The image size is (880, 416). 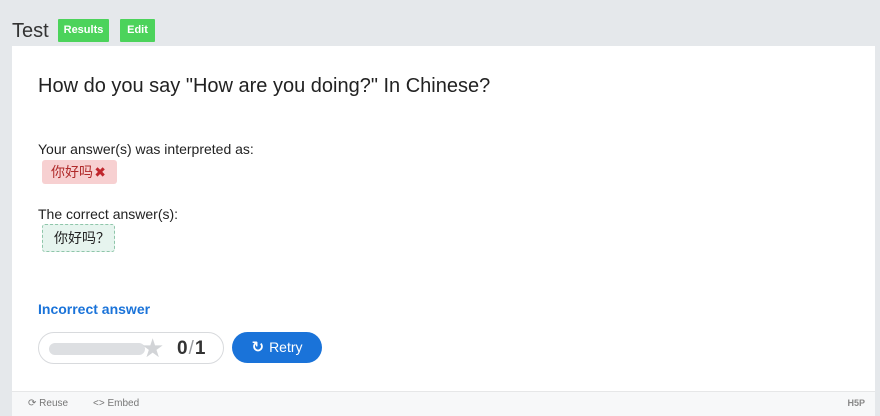 I want to click on results-button: Results, so click(x=83, y=30).